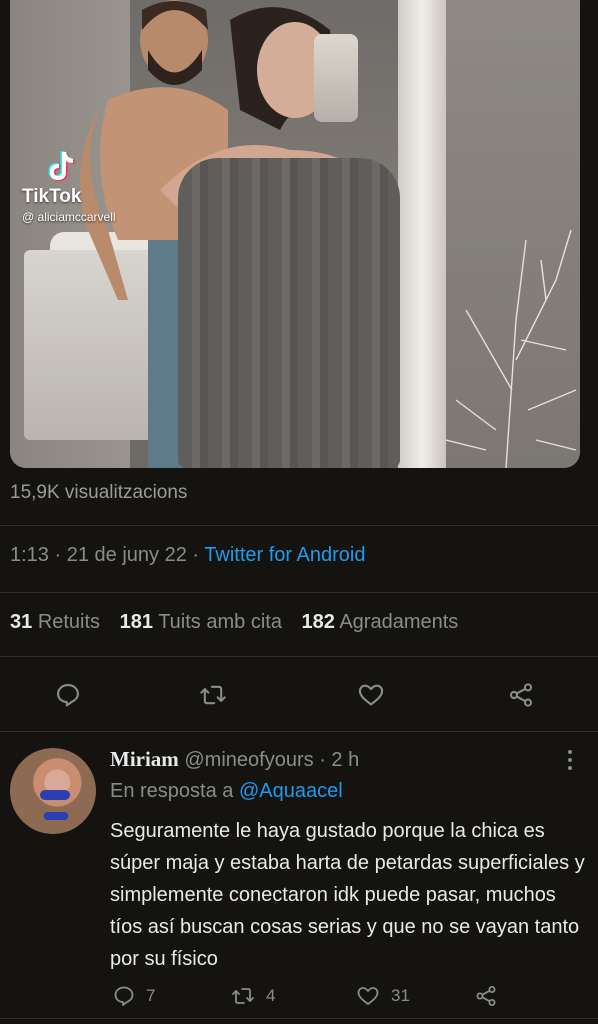 Image resolution: width=598 pixels, height=1024 pixels. Describe the element at coordinates (61, 166) in the screenshot. I see `tiktok-logo-icon` at that location.